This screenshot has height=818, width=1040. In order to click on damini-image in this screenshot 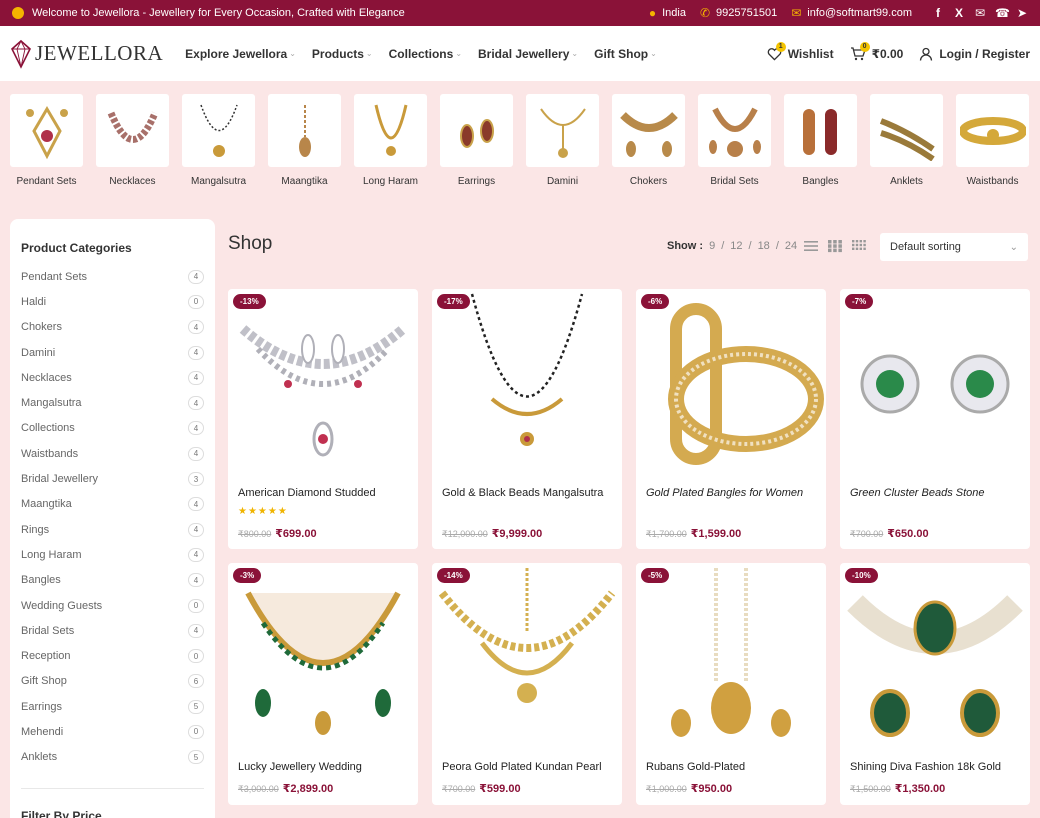, I will do `click(562, 132)`.